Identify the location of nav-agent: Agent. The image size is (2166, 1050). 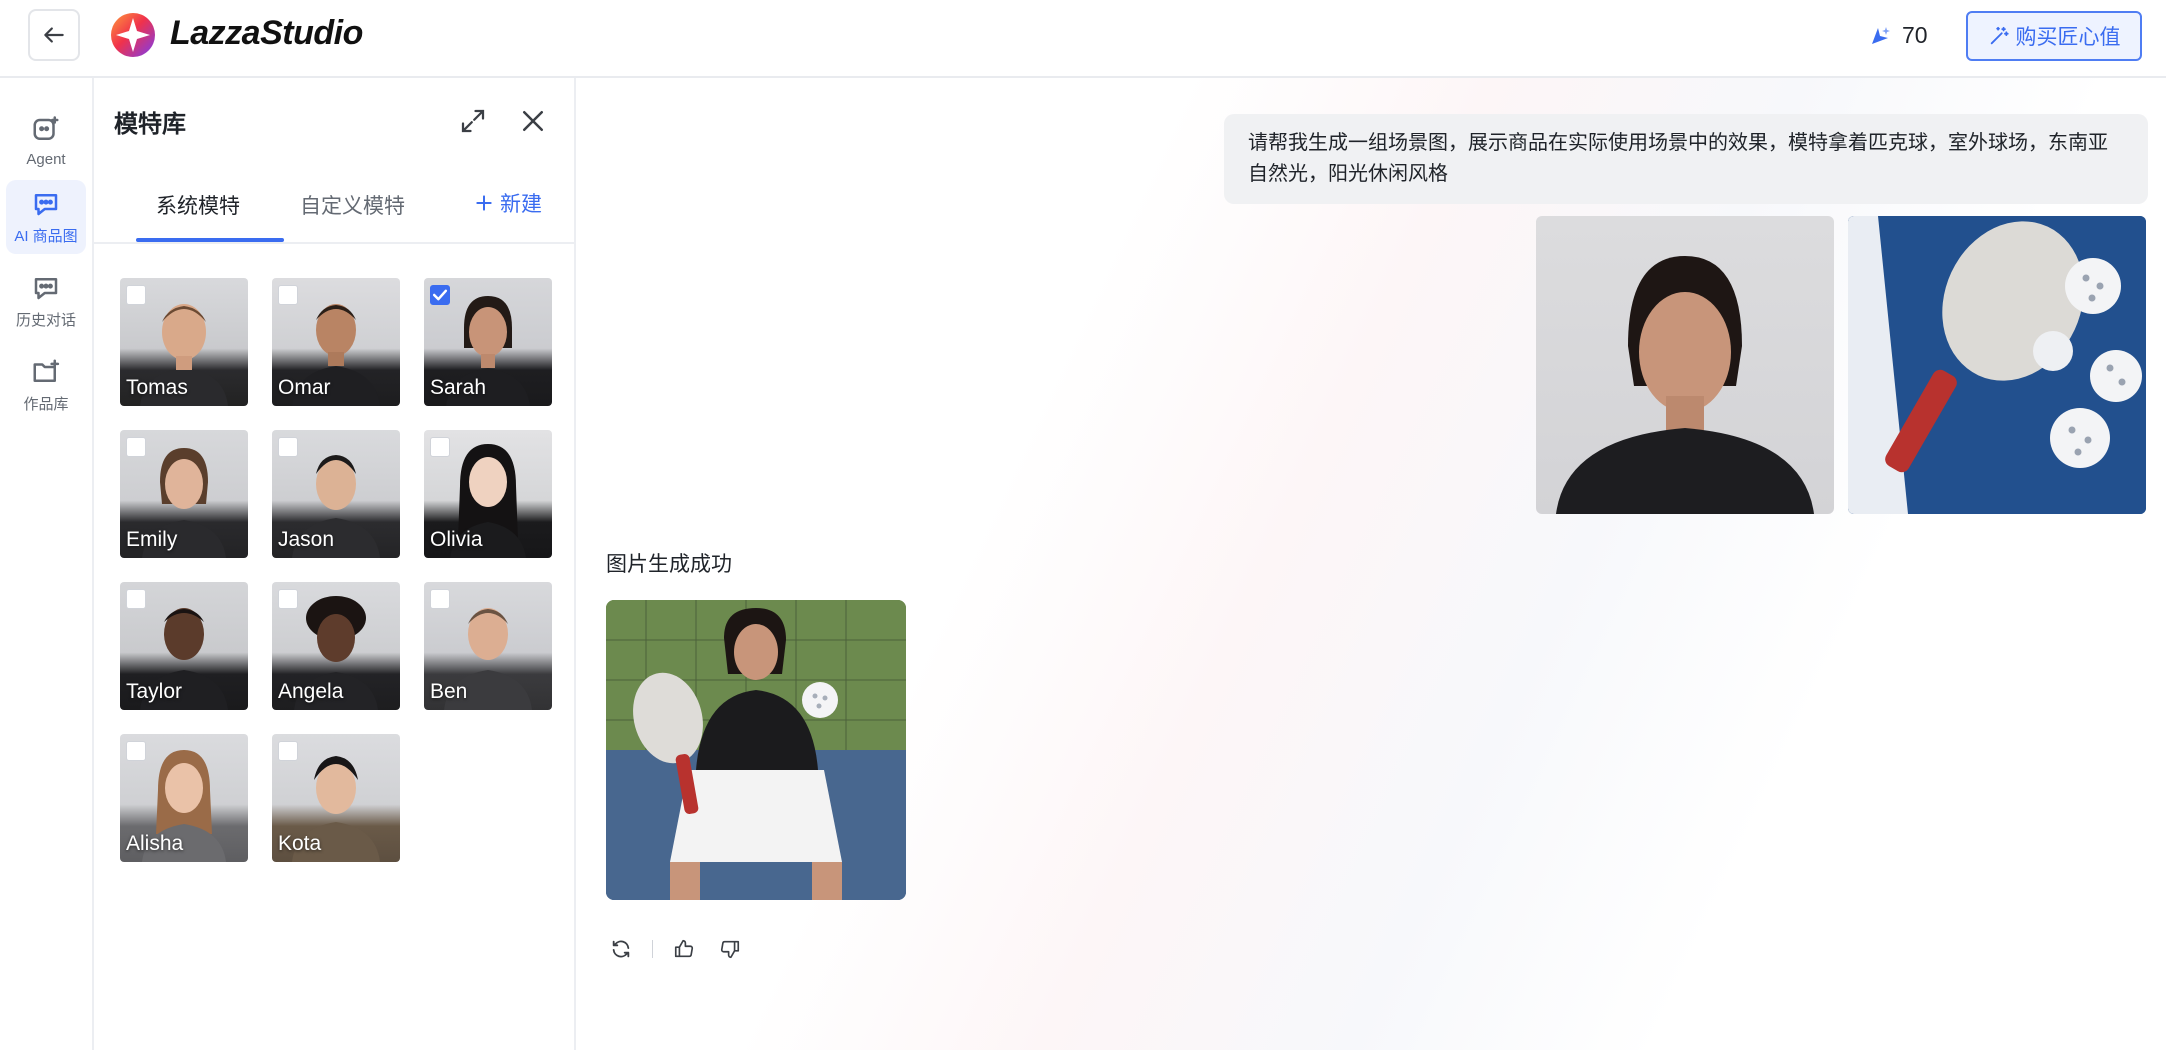
(46, 141).